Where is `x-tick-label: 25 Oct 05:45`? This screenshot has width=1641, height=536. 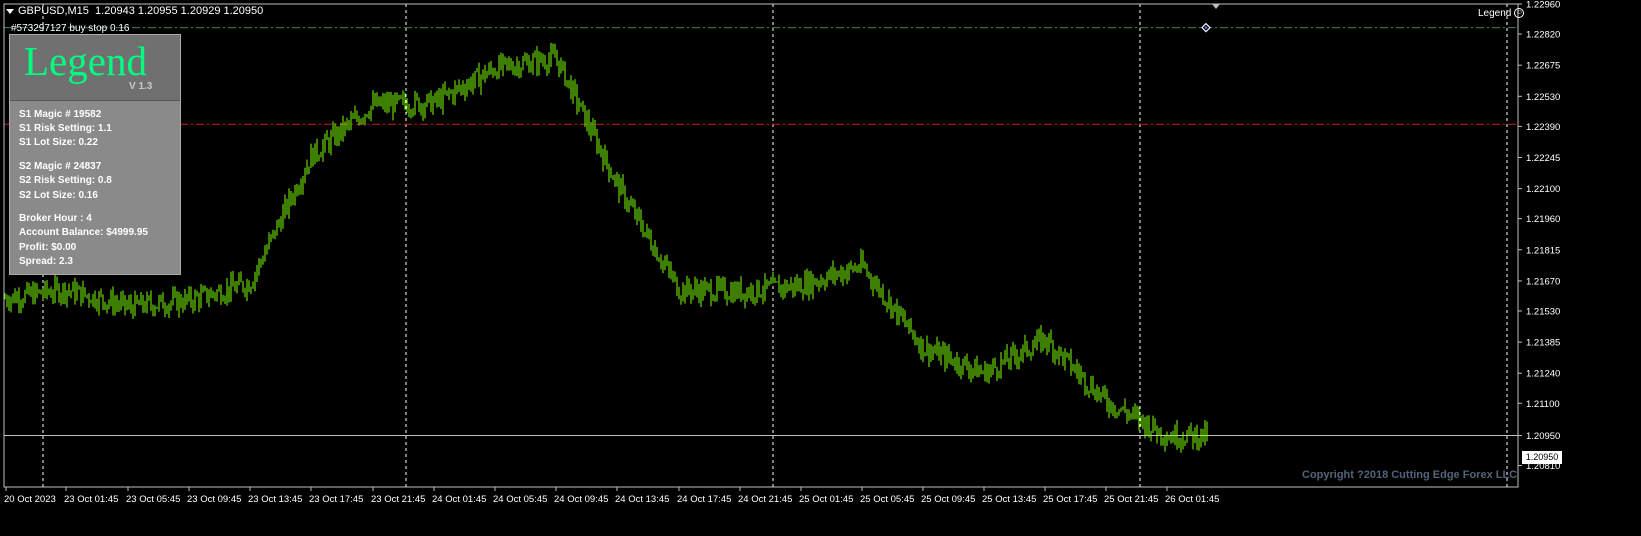
x-tick-label: 25 Oct 05:45 is located at coordinates (887, 499).